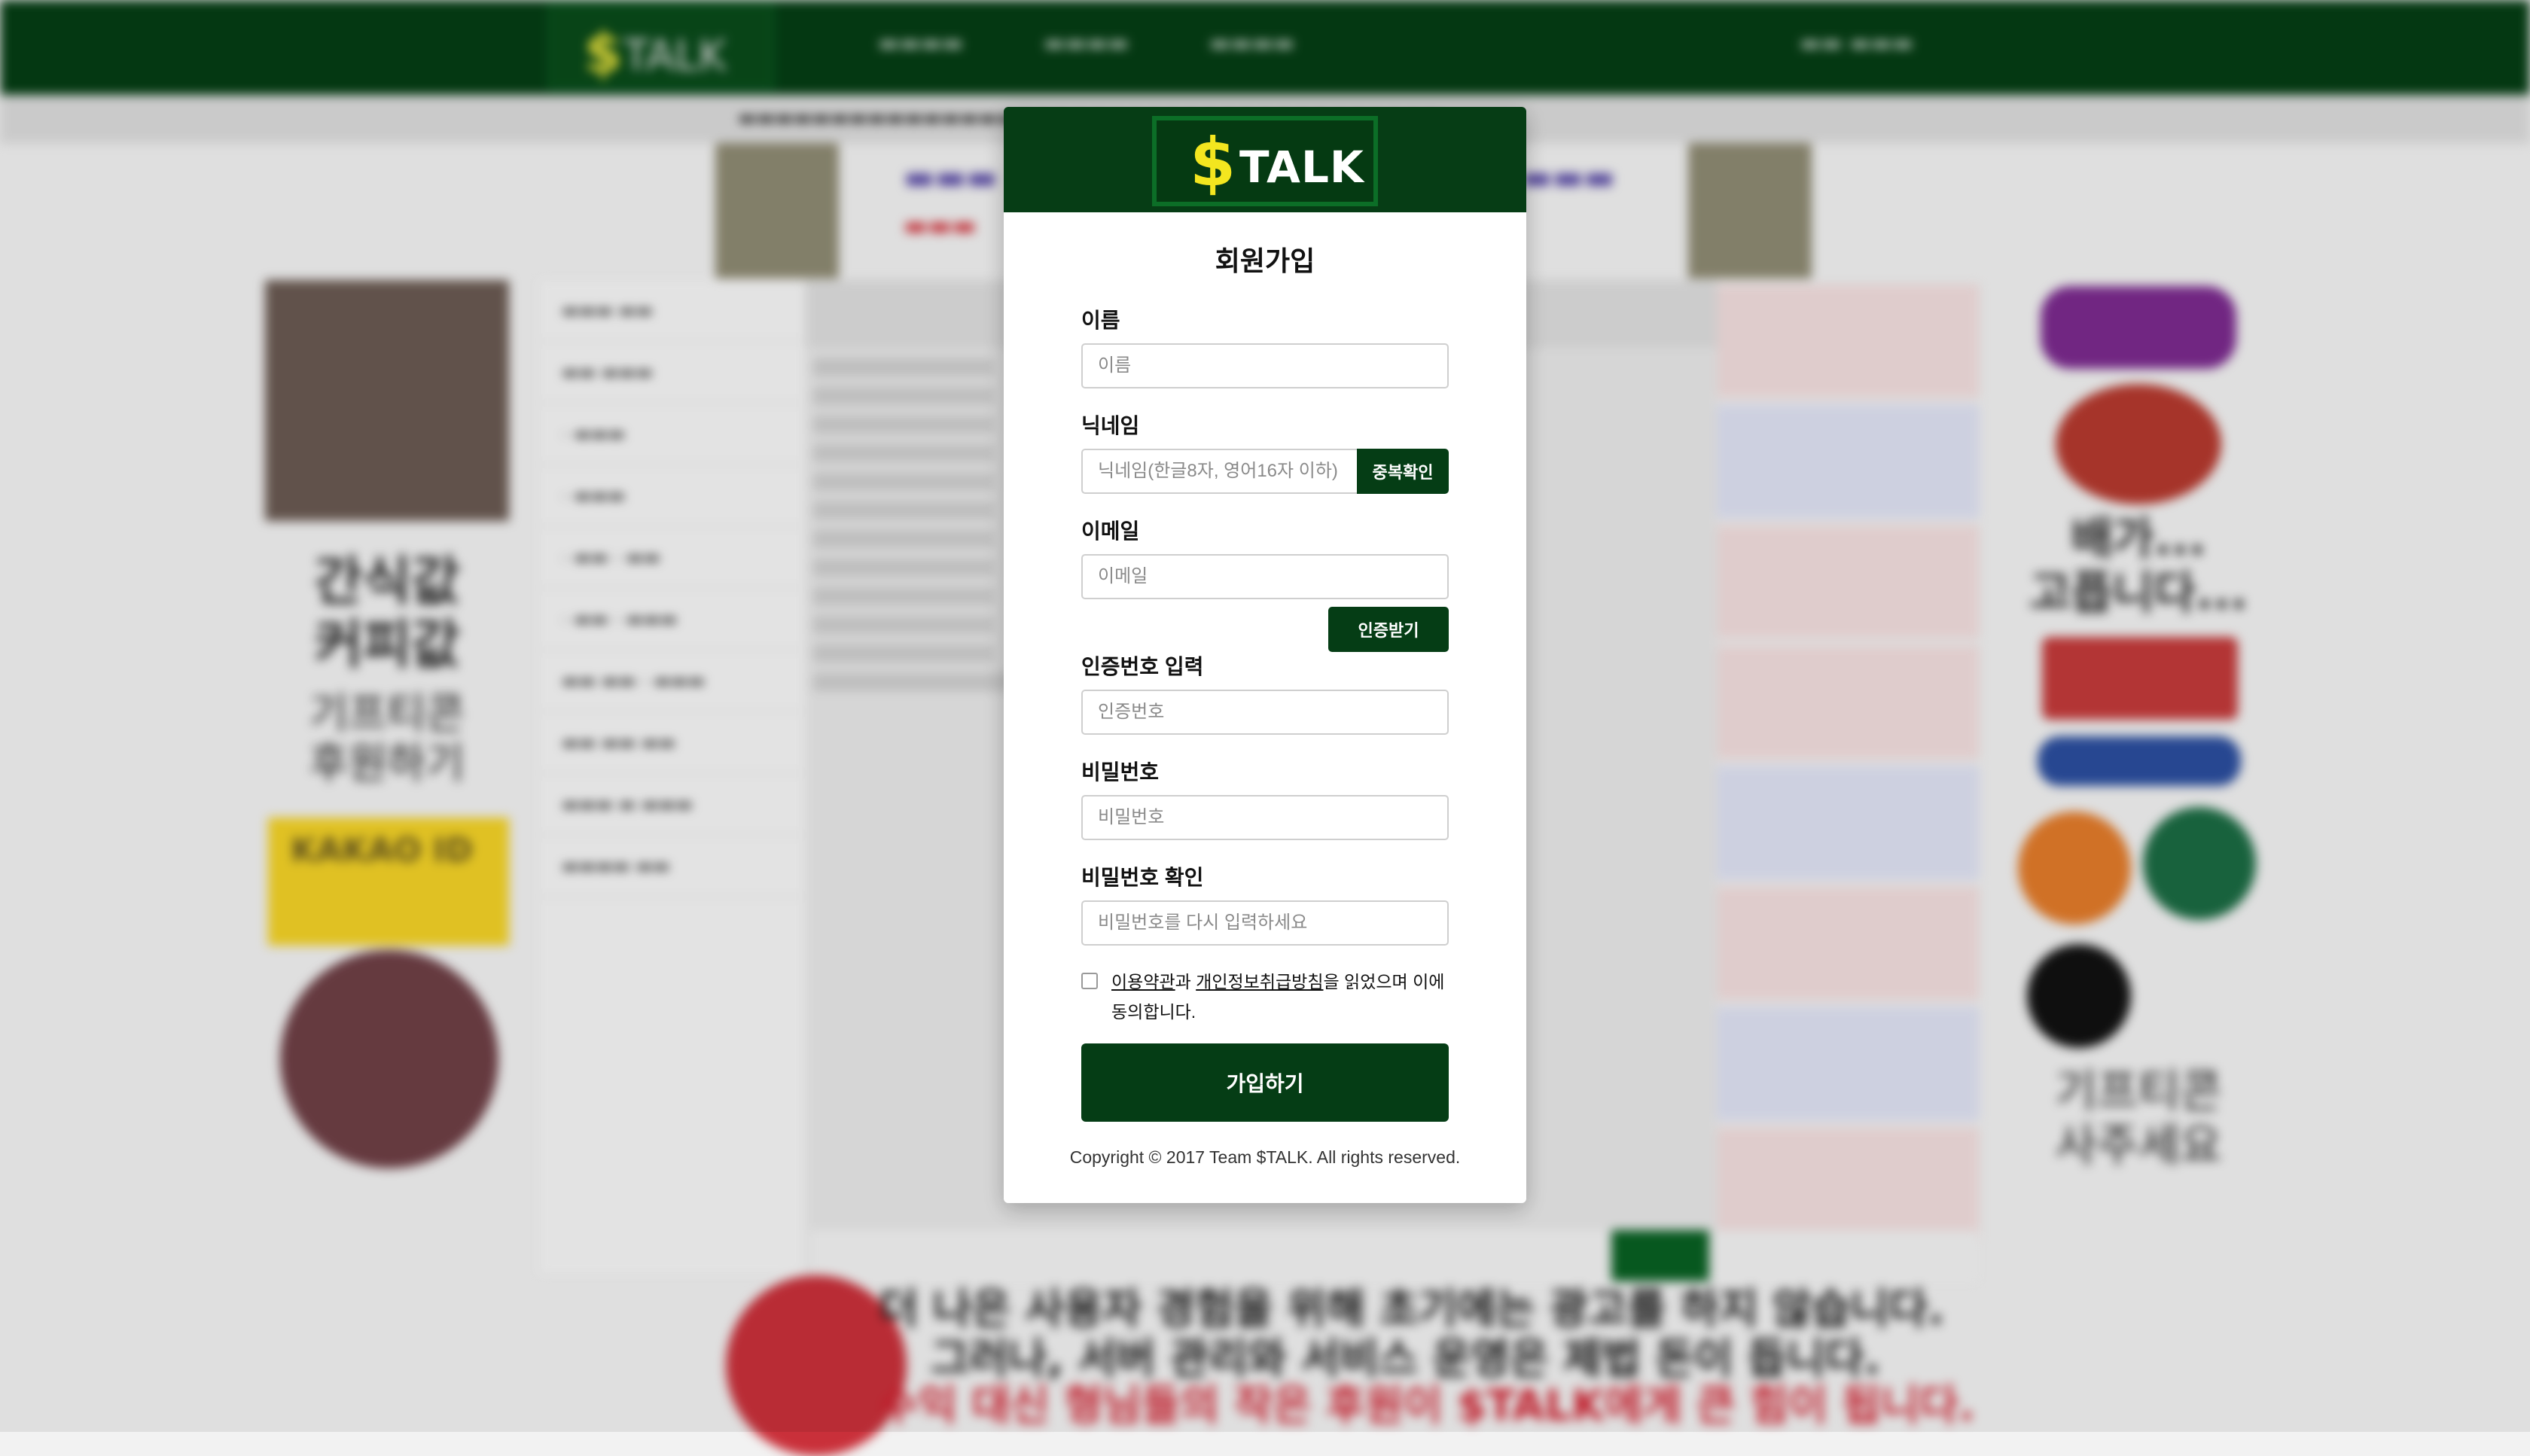  Describe the element at coordinates (1278, 997) in the screenshot. I see `agreement-text: 이용약관과 개인정보취급방침을 읽었으며 이에 동의합니다.` at that location.